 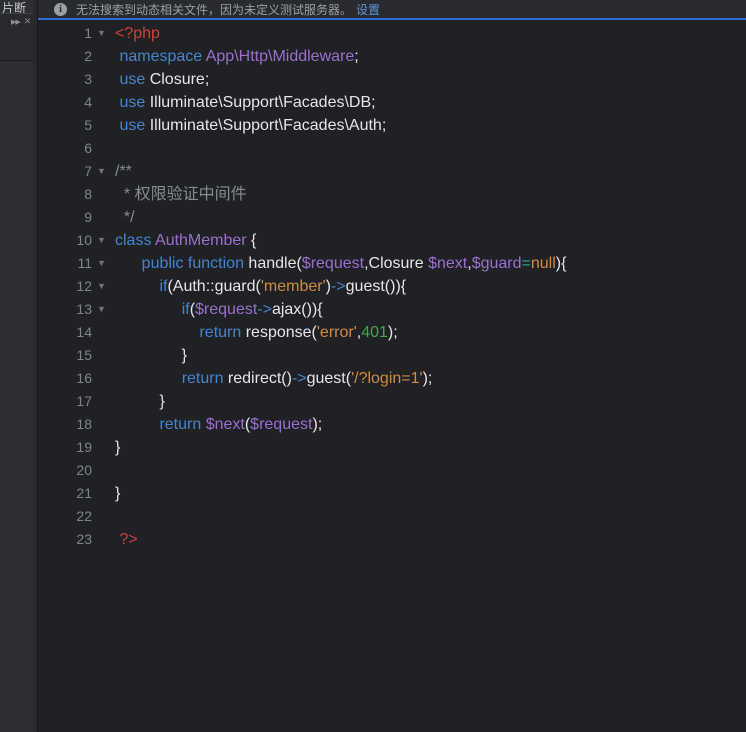 I want to click on code-text: namespace App\Http\Middleware;, so click(x=239, y=56).